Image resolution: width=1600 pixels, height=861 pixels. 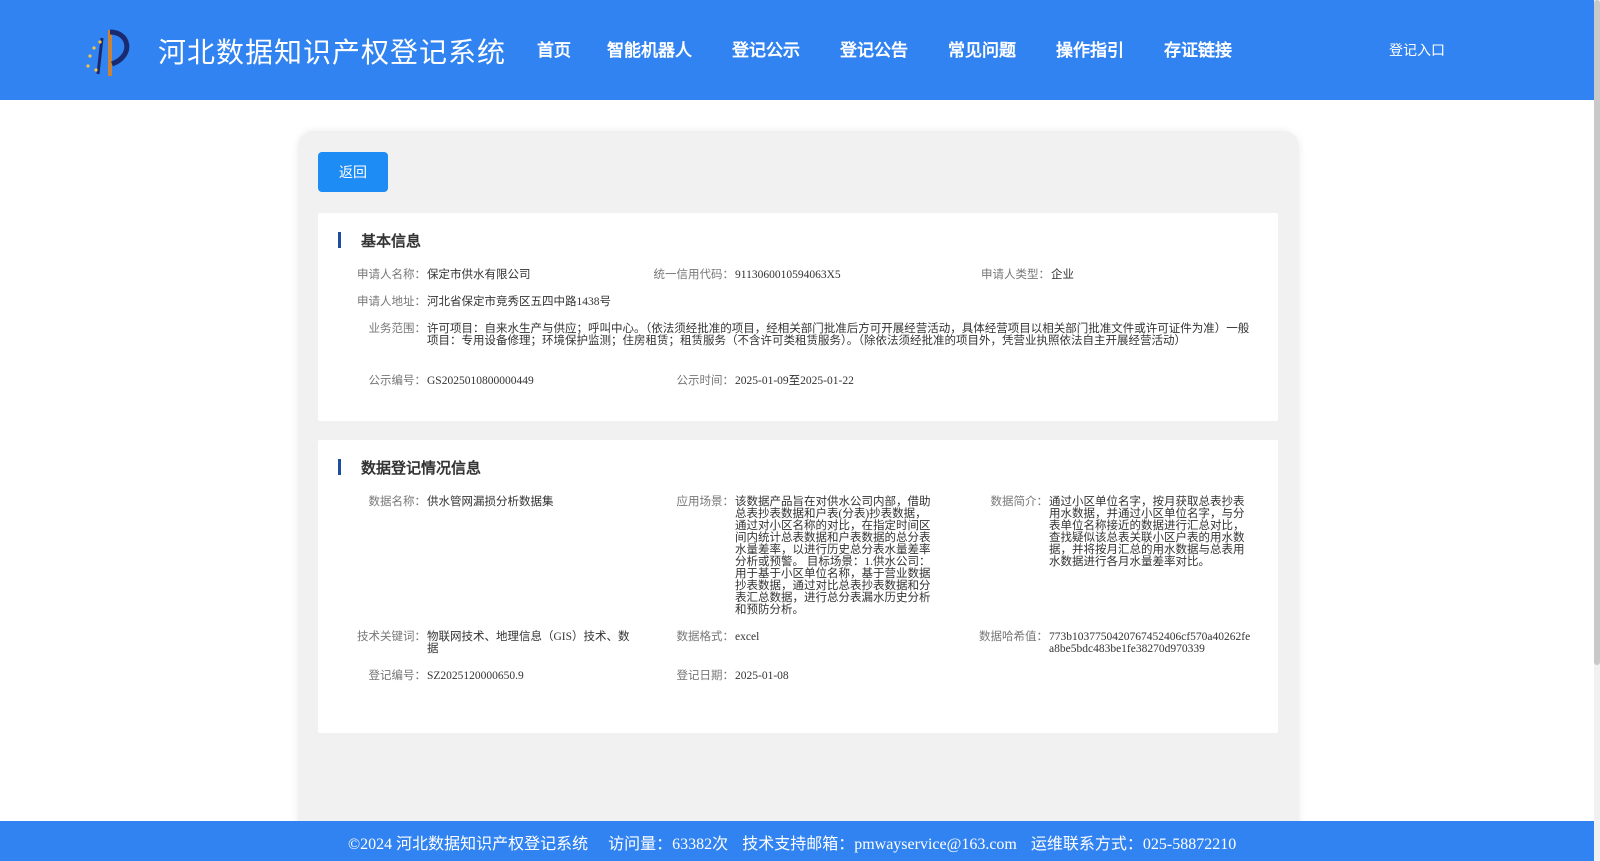 I want to click on field-label: 申请人类型：, so click(x=1015, y=275).